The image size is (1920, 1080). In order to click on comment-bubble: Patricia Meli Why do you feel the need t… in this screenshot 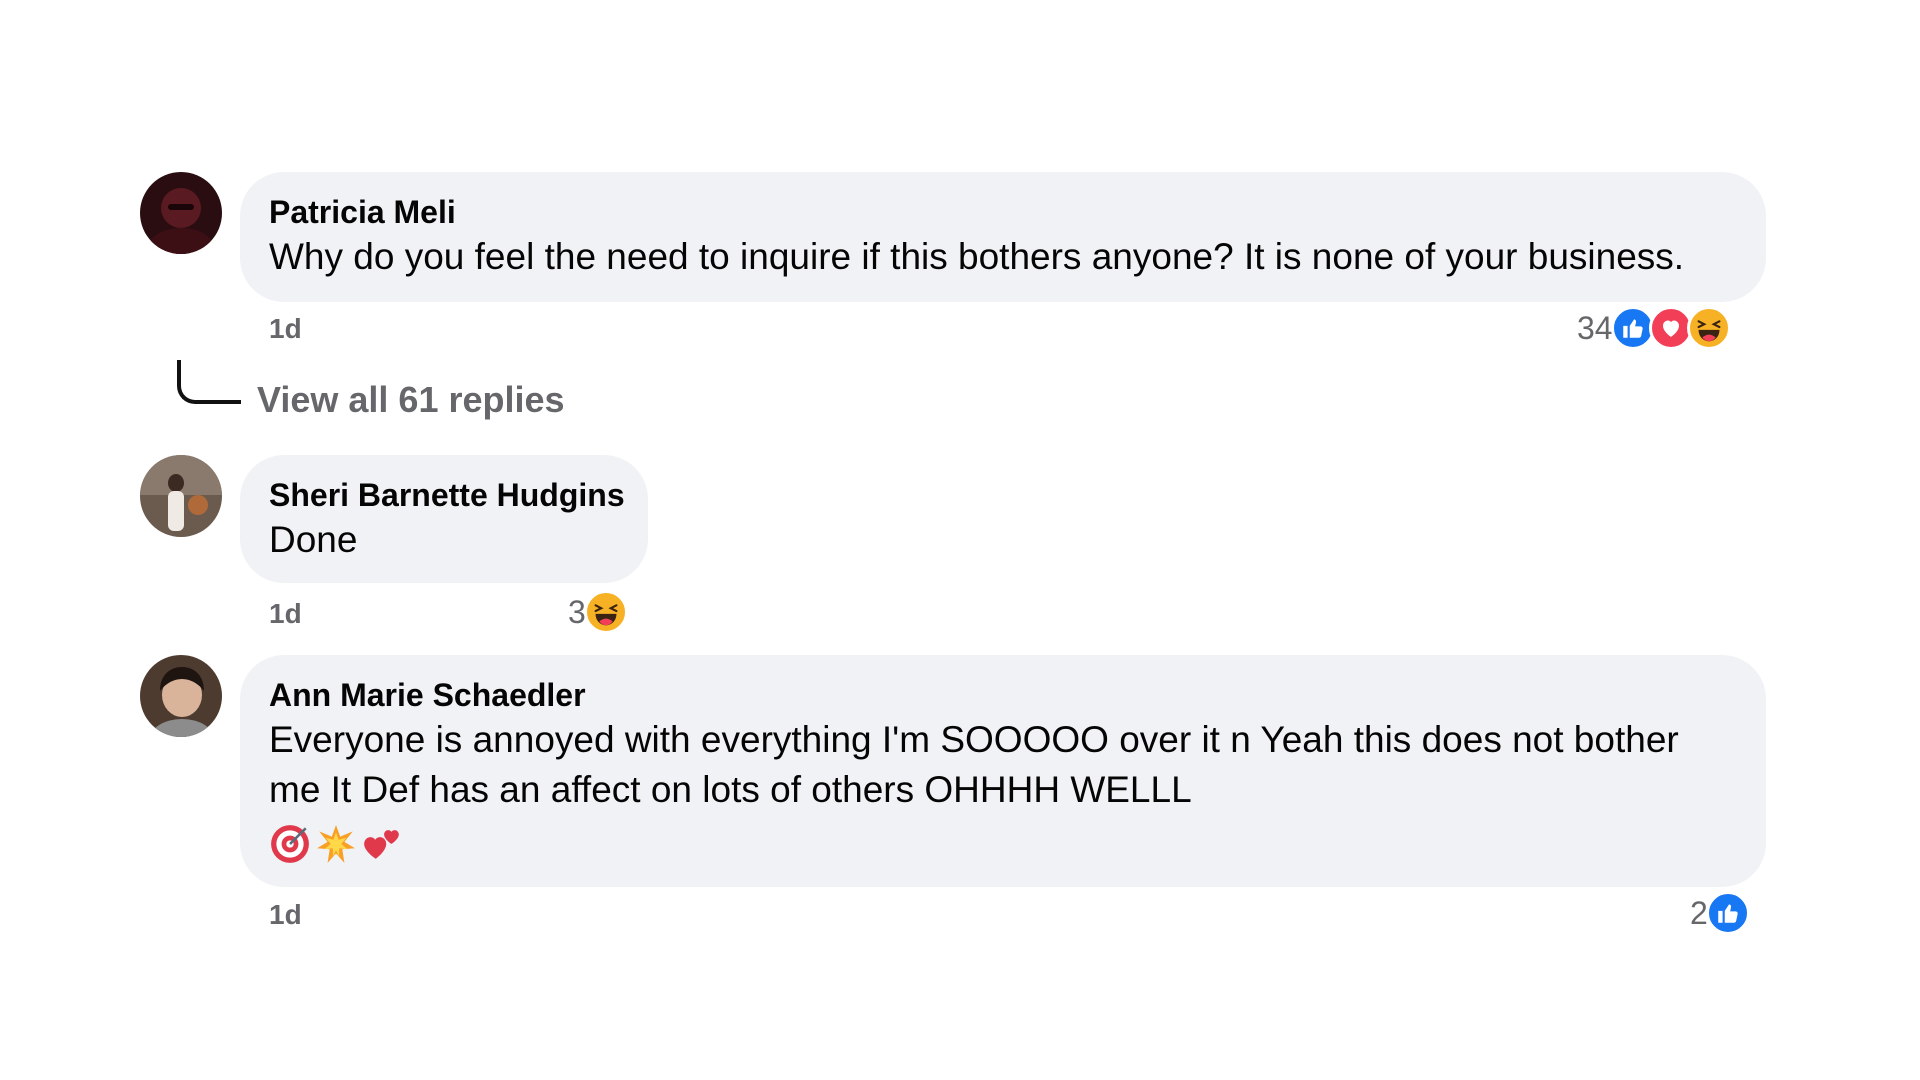, I will do `click(1003, 237)`.